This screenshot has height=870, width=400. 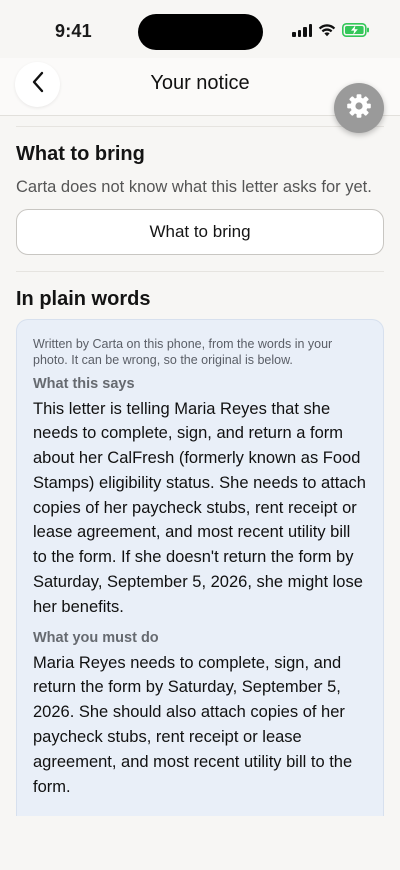 I want to click on status-bar: 9:41, so click(x=200, y=31).